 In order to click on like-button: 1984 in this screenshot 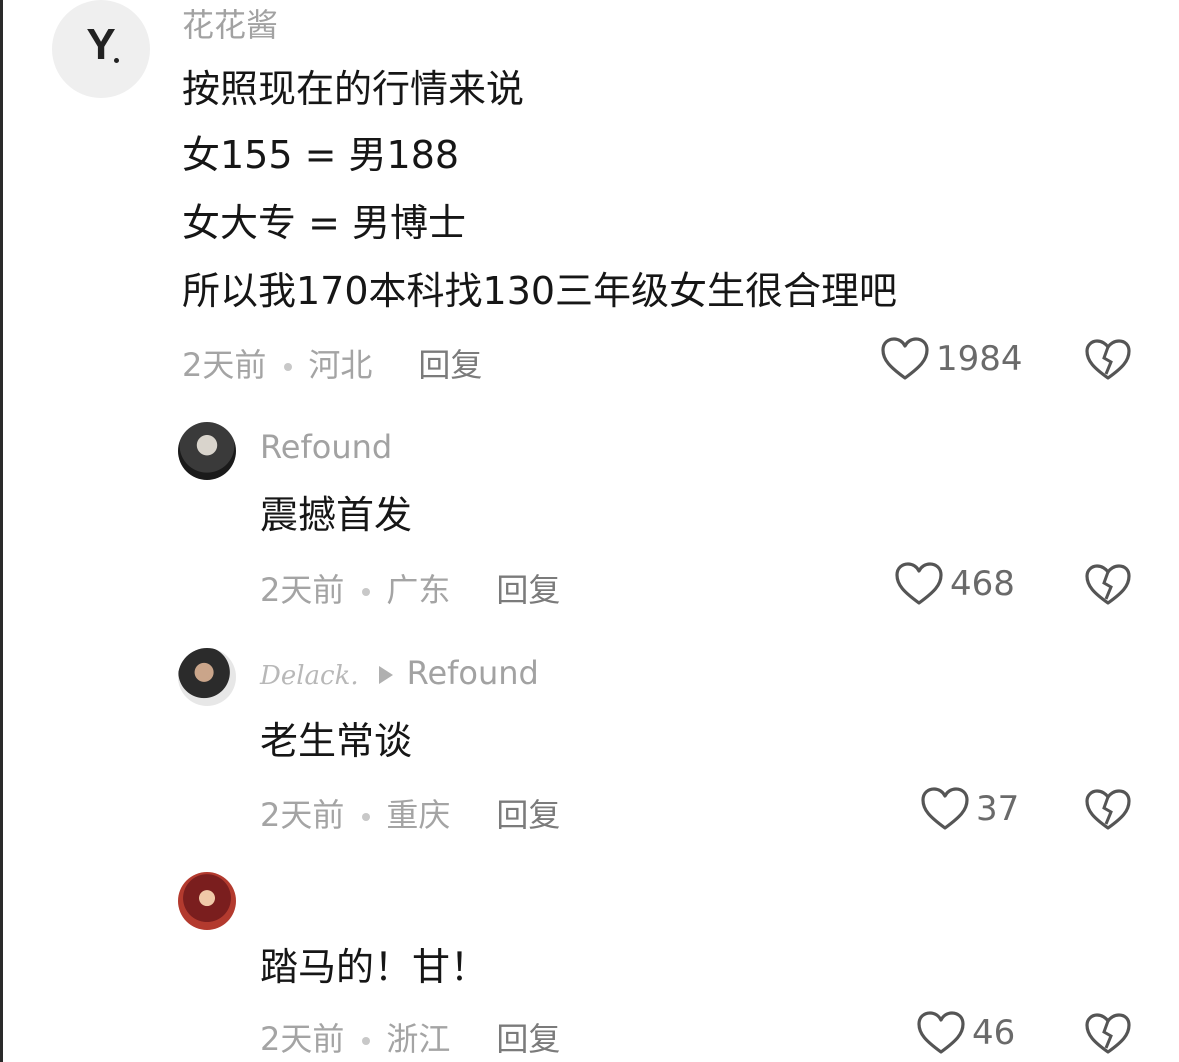, I will do `click(951, 359)`.